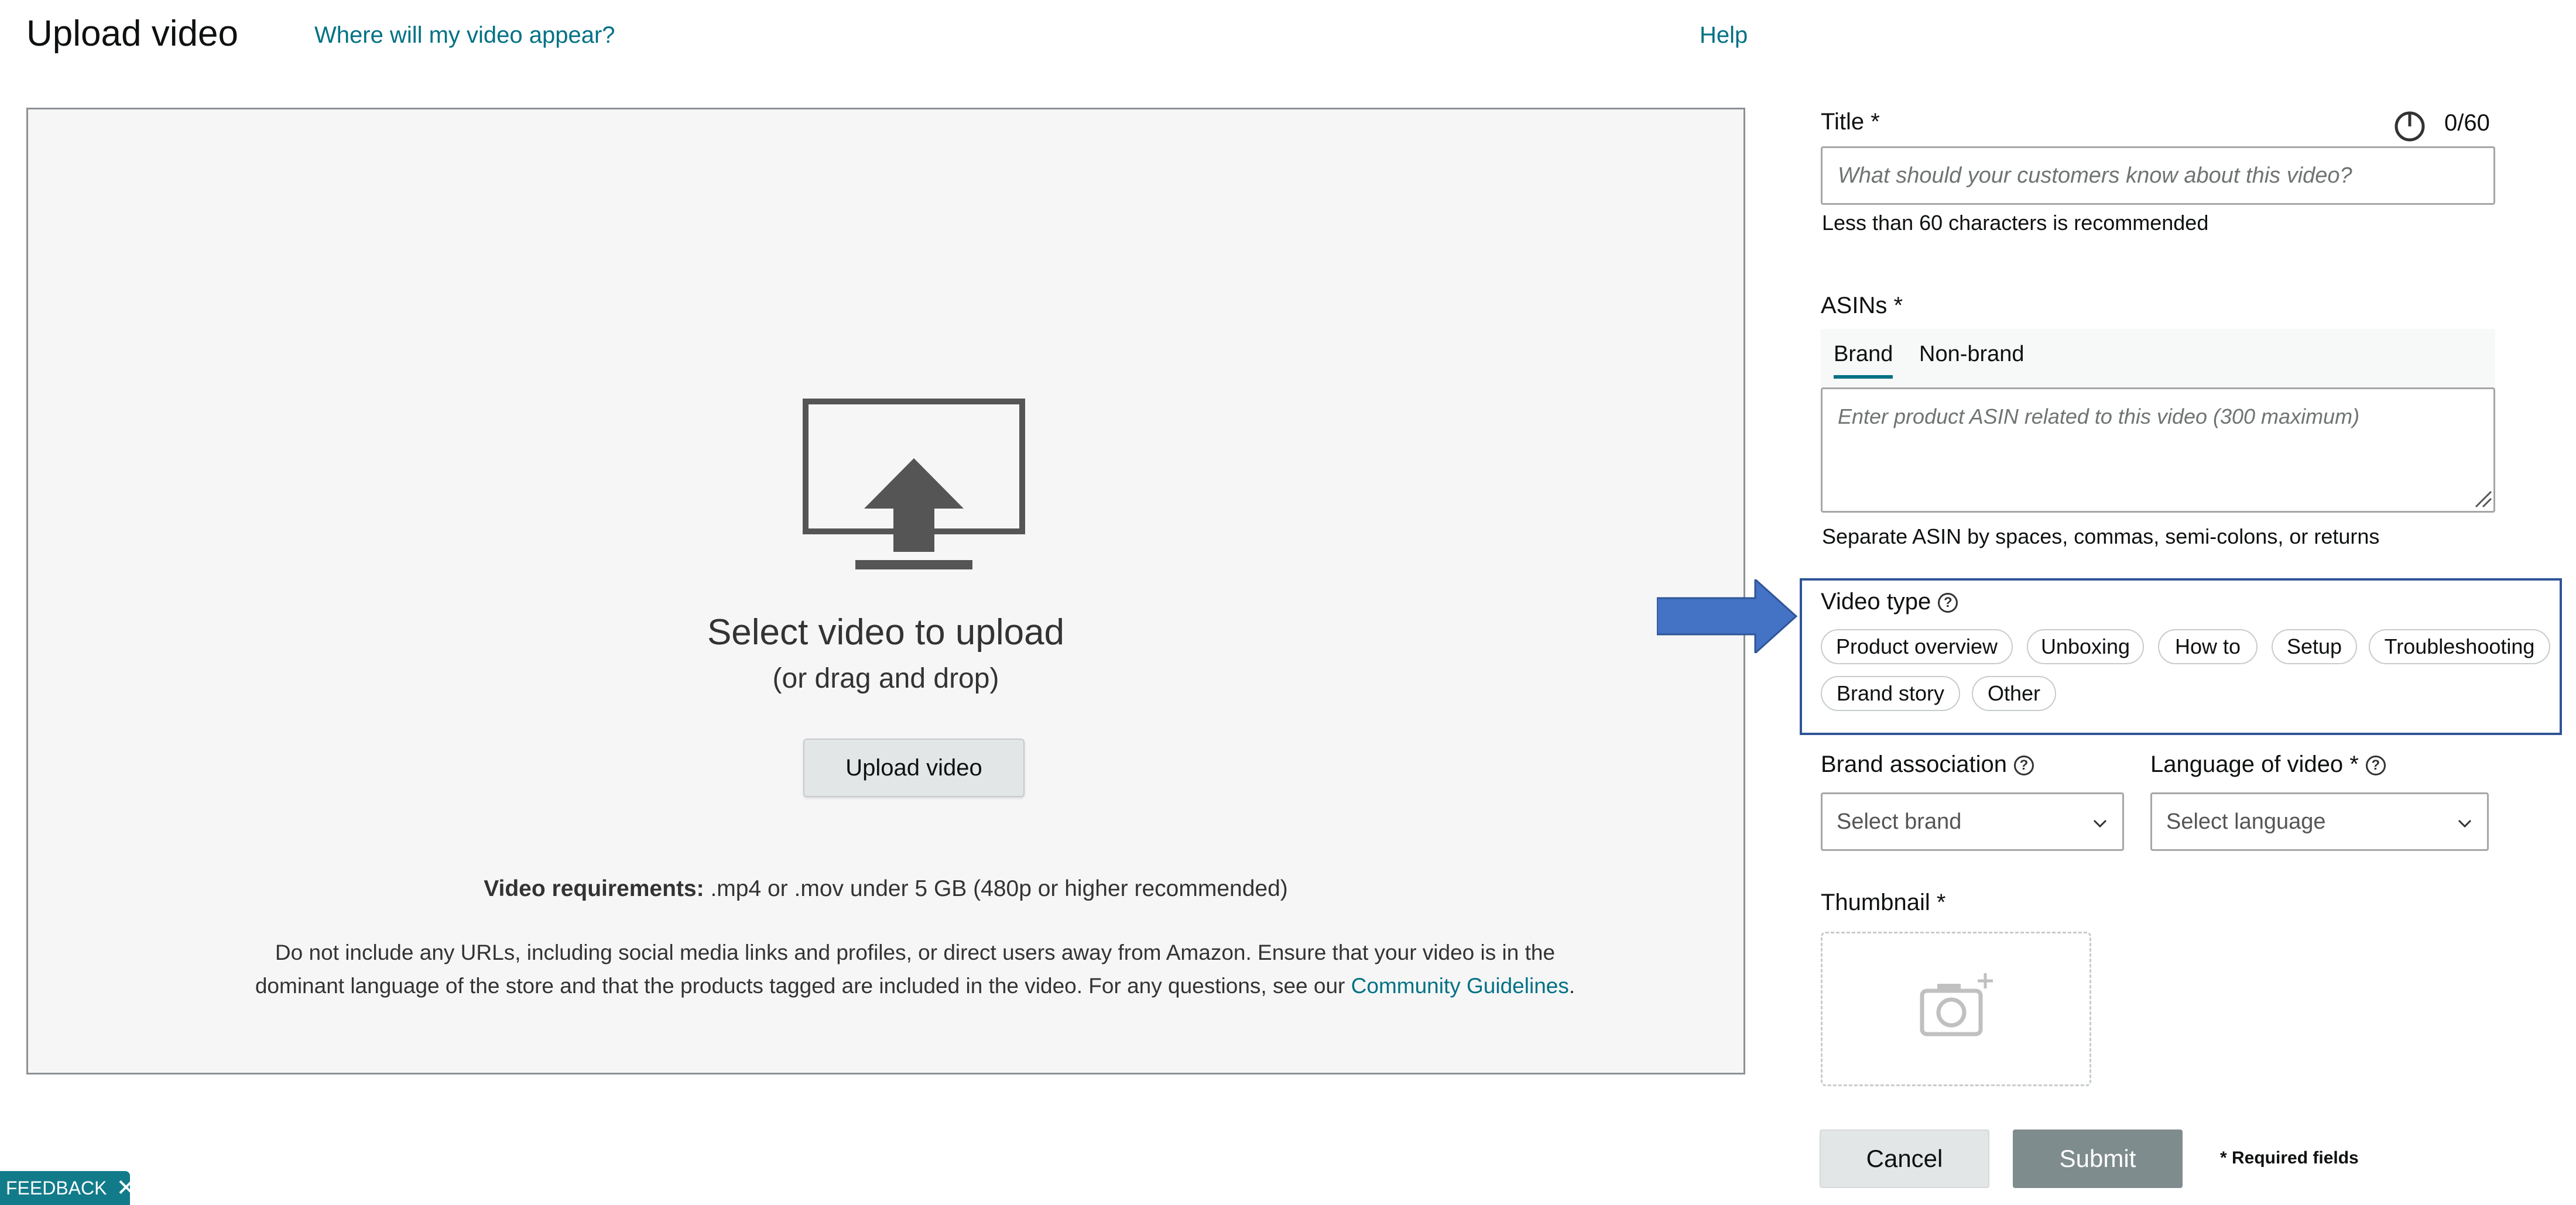 The width and height of the screenshot is (2576, 1205). What do you see at coordinates (1890, 693) in the screenshot?
I see `chip-brand-story: Brand story` at bounding box center [1890, 693].